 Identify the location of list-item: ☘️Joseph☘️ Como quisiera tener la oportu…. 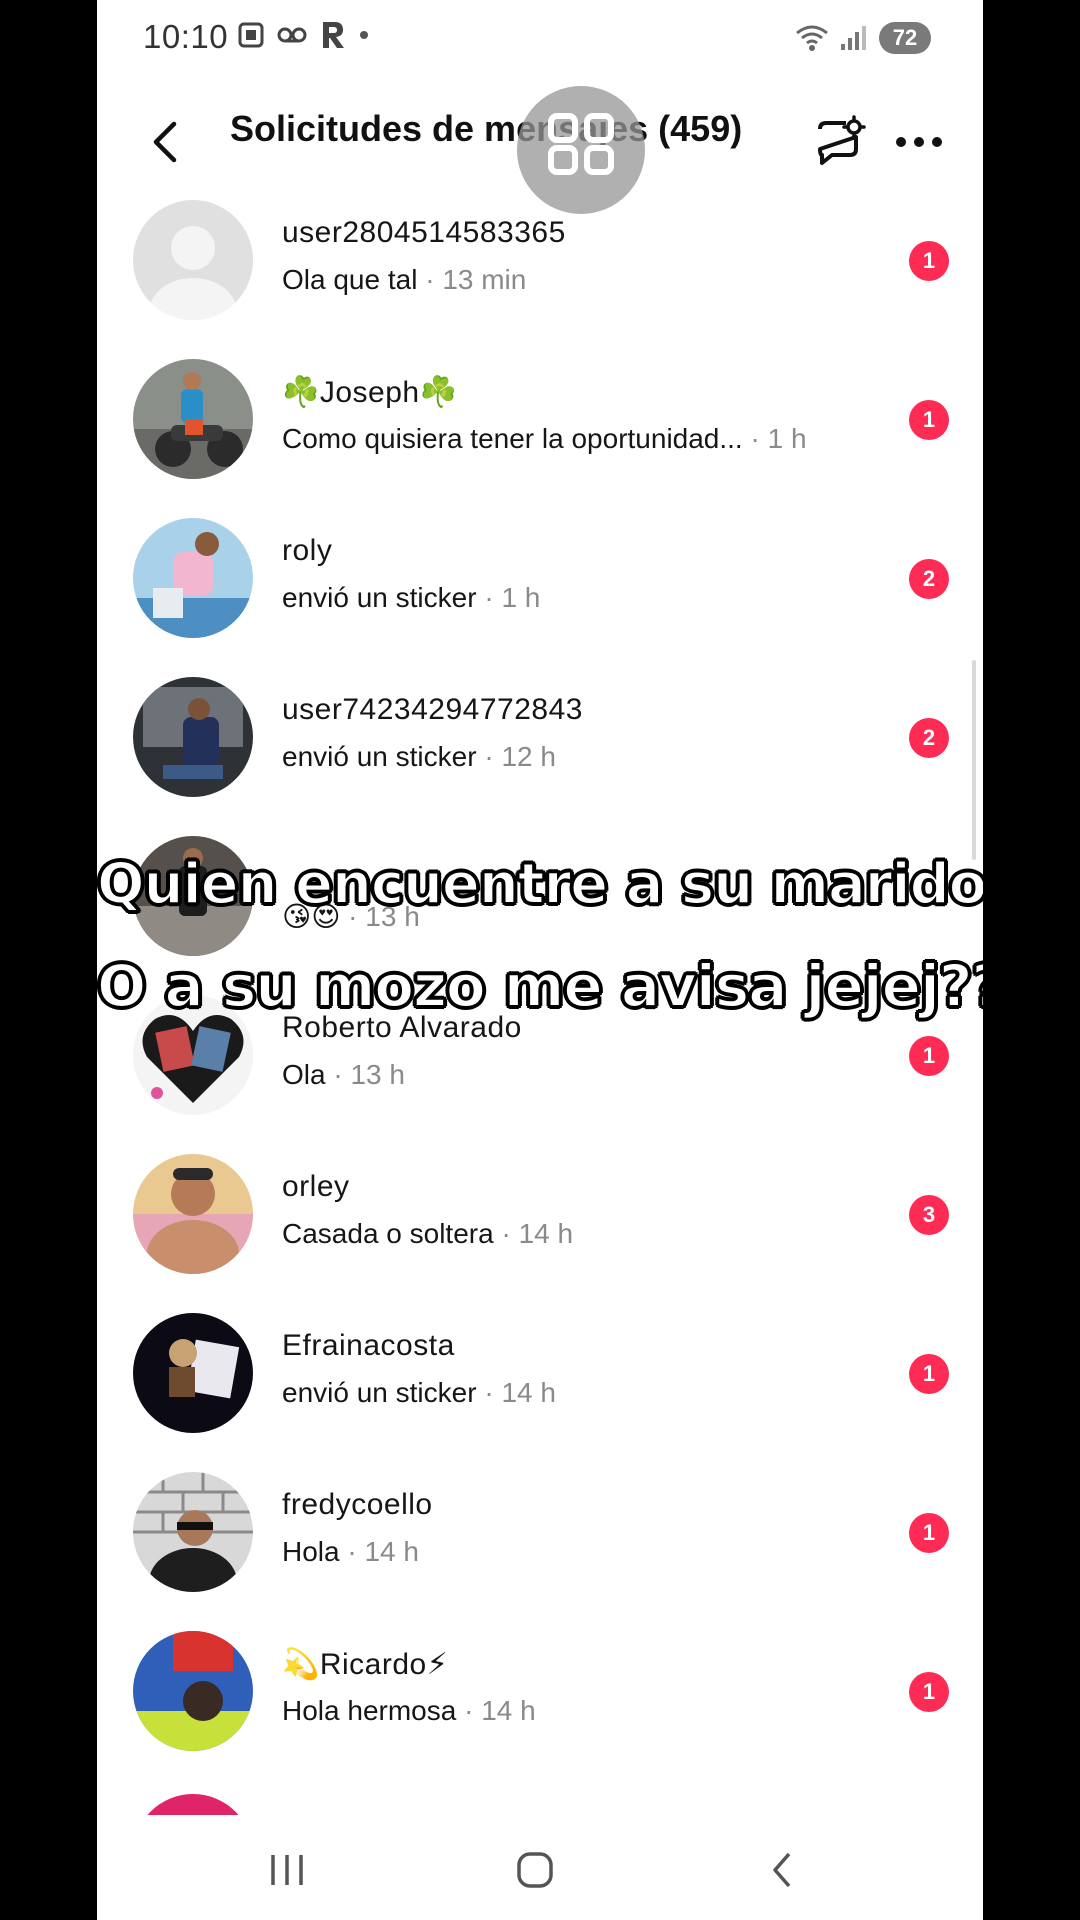
(540, 438).